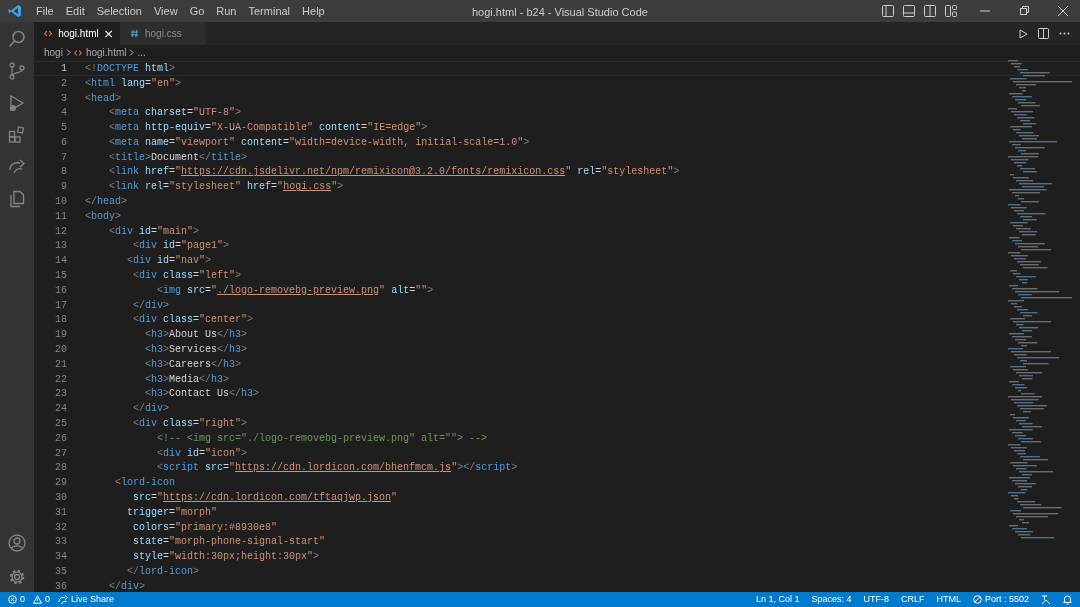 This screenshot has height=607, width=1080. I want to click on split-editor-icon, so click(1043, 33).